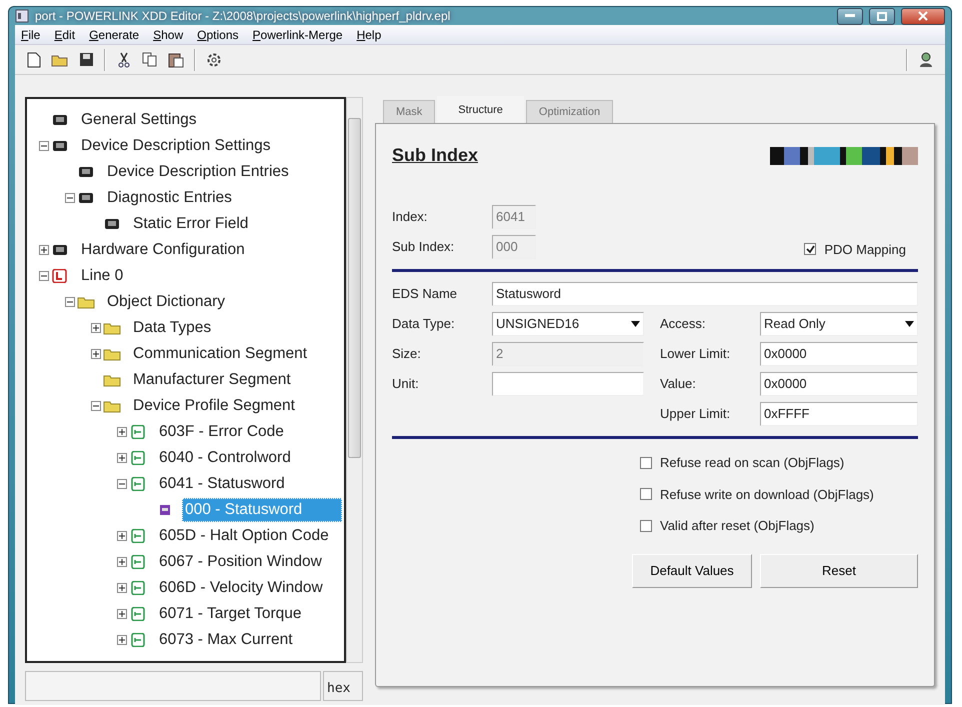 This screenshot has width=962, height=707. I want to click on app-icon, so click(22, 16).